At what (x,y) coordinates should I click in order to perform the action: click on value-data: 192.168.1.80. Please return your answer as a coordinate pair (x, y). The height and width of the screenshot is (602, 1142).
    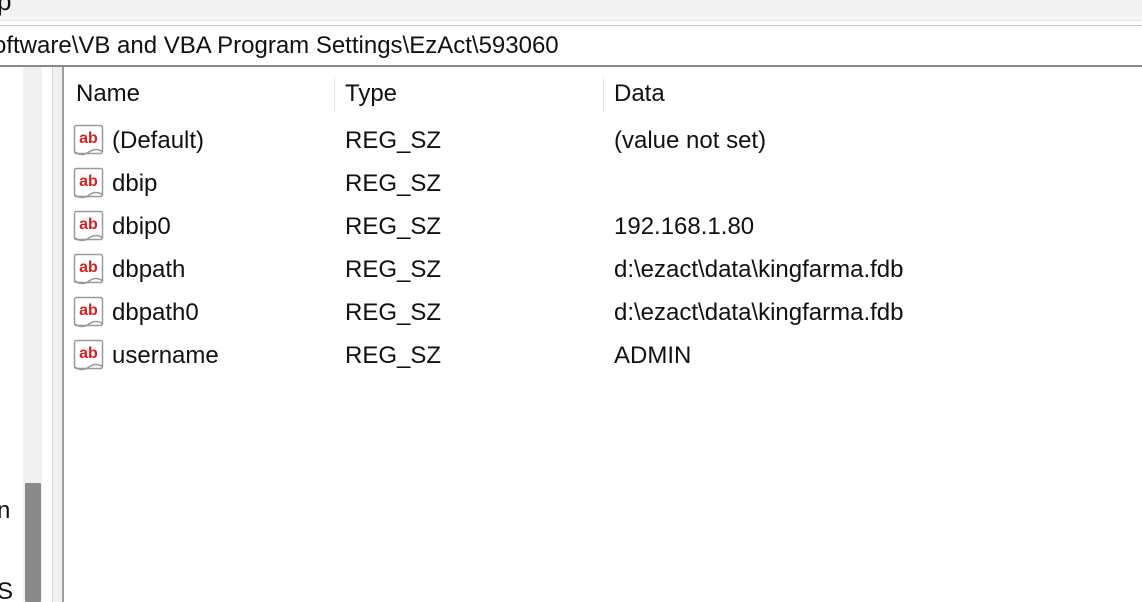
    Looking at the image, I should click on (684, 226).